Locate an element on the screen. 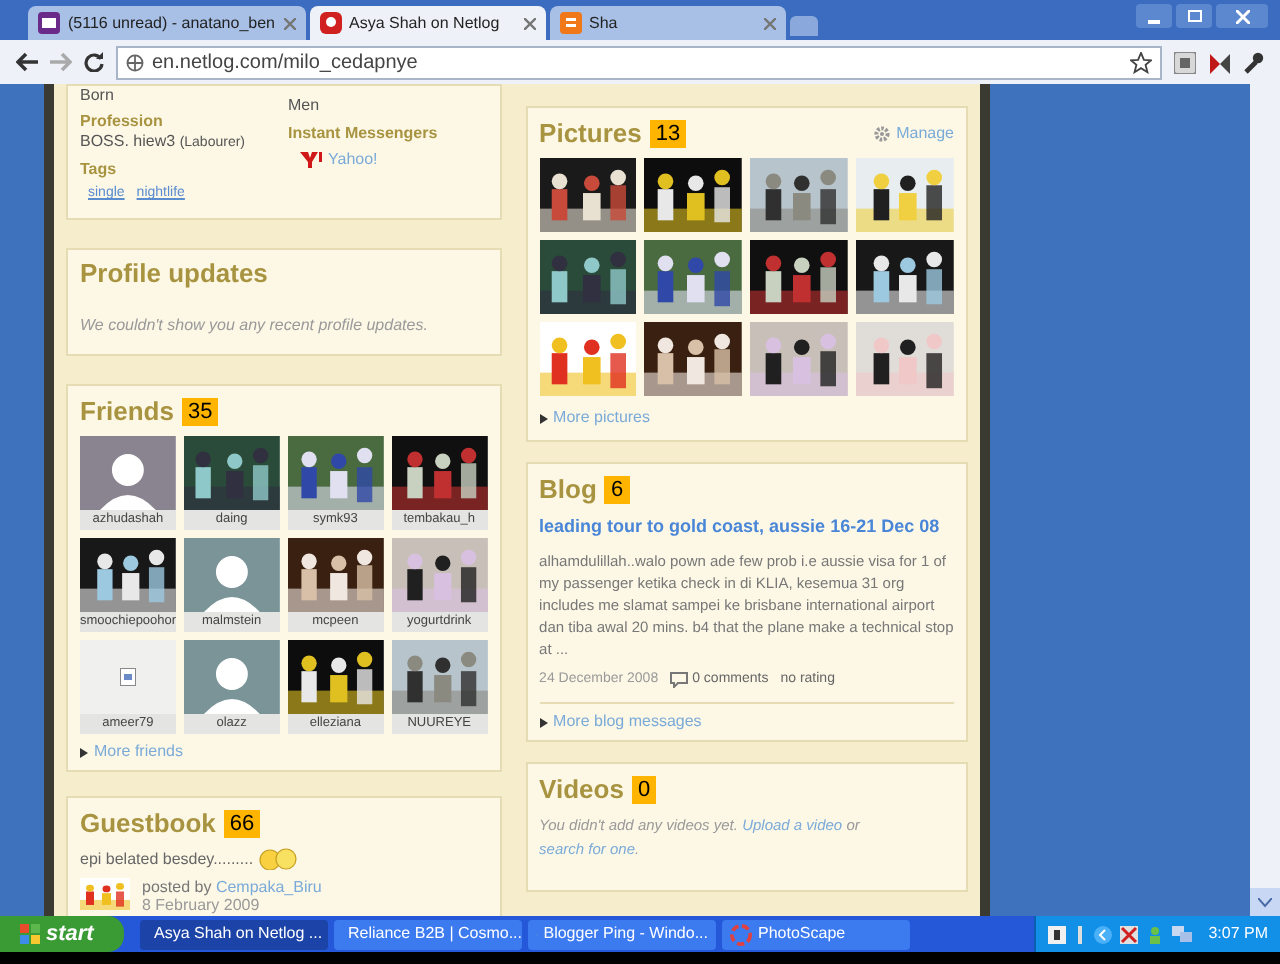 The height and width of the screenshot is (964, 1280). forward-icon is located at coordinates (61, 62).